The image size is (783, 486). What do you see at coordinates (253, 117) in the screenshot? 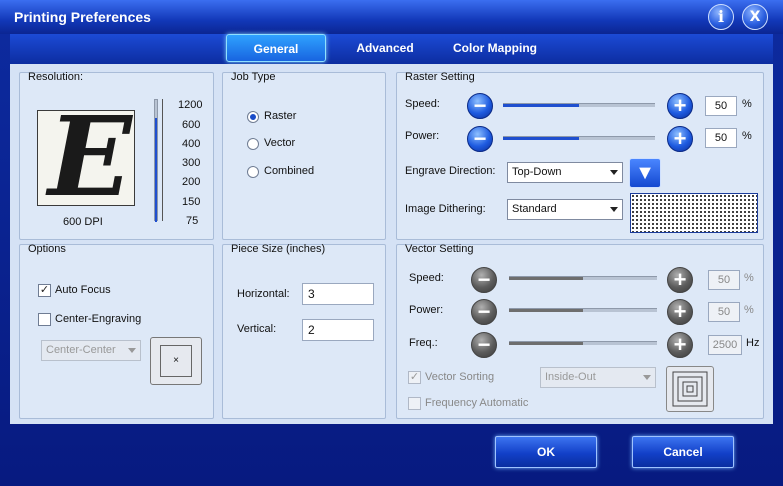
I see `radio-raster` at bounding box center [253, 117].